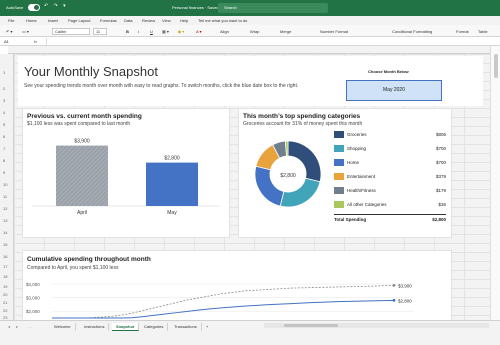  Describe the element at coordinates (222, 20) in the screenshot. I see `tell-me-box: Tell me what you want to do` at that location.